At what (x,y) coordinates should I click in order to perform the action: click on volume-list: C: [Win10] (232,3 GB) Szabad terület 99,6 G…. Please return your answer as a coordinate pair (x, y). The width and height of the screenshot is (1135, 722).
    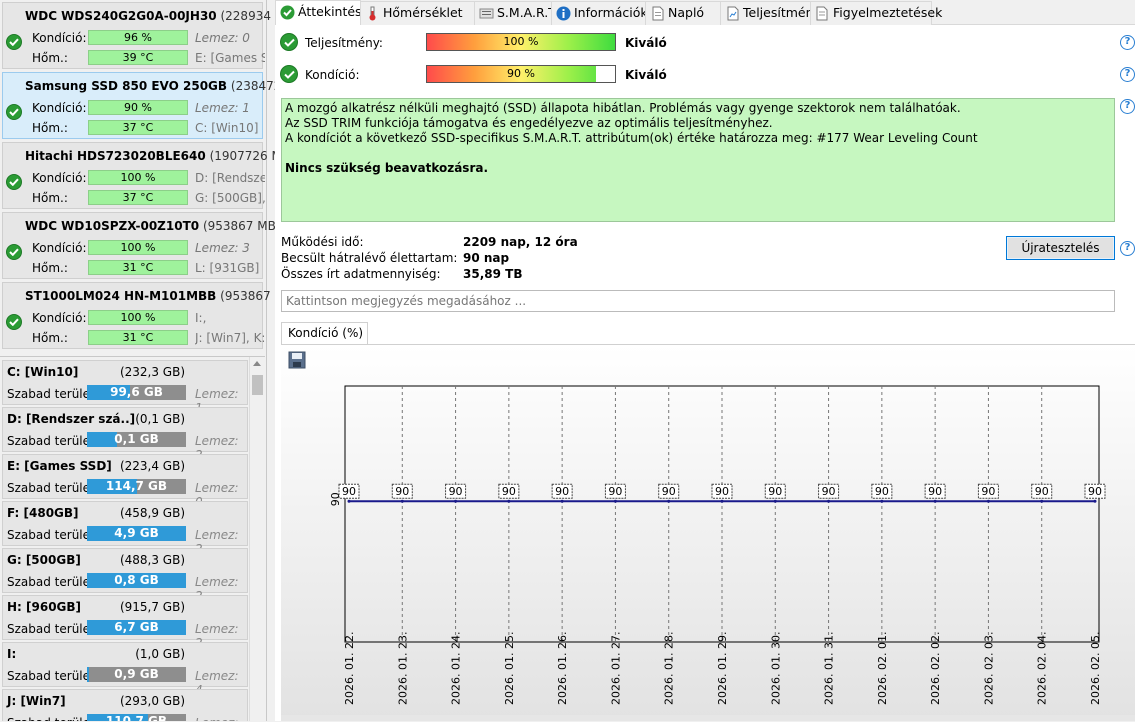
    Looking at the image, I should click on (132, 538).